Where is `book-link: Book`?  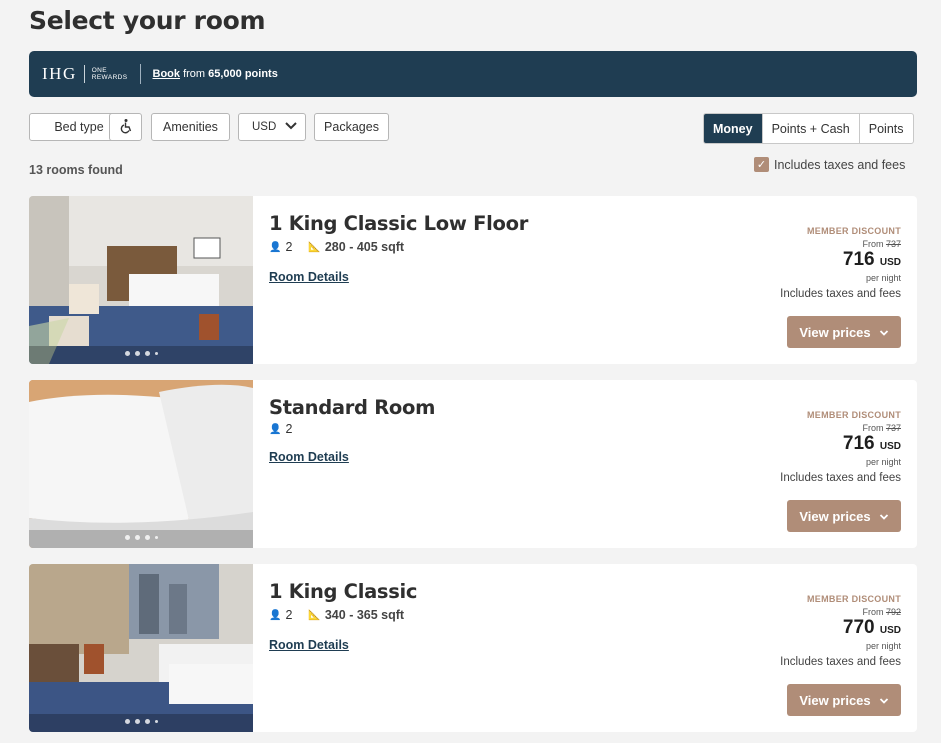 book-link: Book is located at coordinates (167, 74).